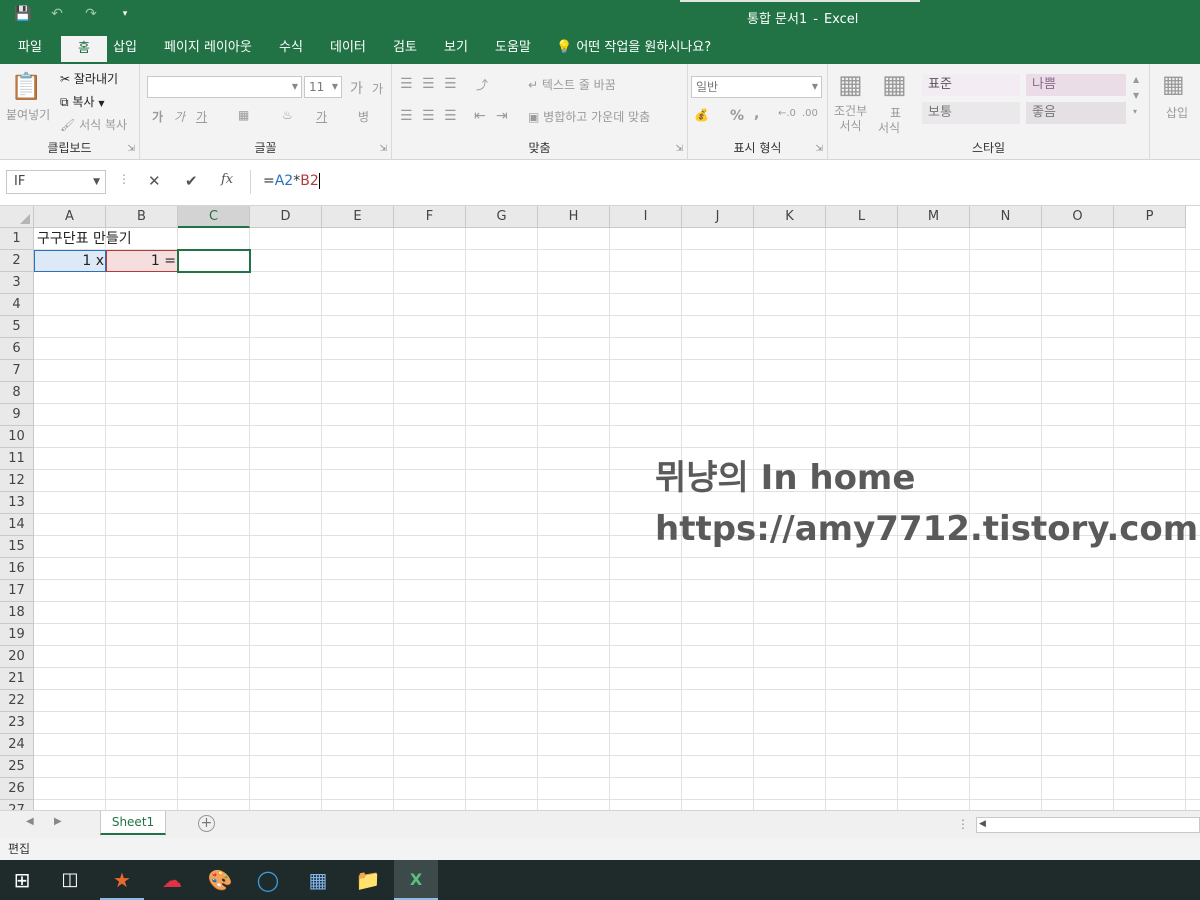 This screenshot has height=900, width=1200. What do you see at coordinates (57, 14) in the screenshot?
I see `undo-icon: ↶` at bounding box center [57, 14].